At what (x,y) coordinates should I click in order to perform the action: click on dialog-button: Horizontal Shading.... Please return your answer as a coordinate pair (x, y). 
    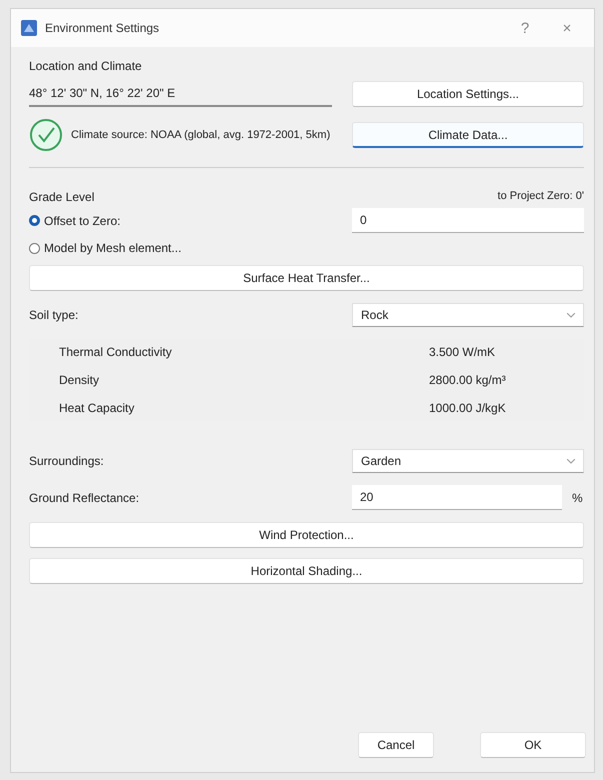
    Looking at the image, I should click on (306, 571).